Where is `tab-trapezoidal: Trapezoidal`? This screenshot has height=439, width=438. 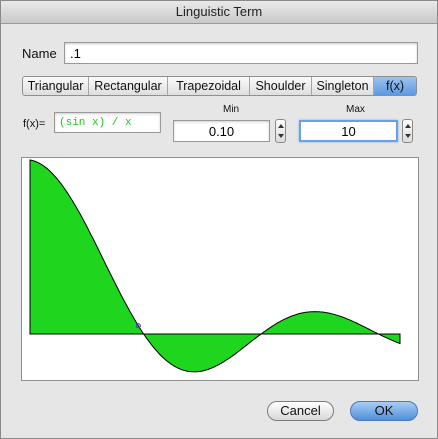
tab-trapezoidal: Trapezoidal is located at coordinates (209, 86).